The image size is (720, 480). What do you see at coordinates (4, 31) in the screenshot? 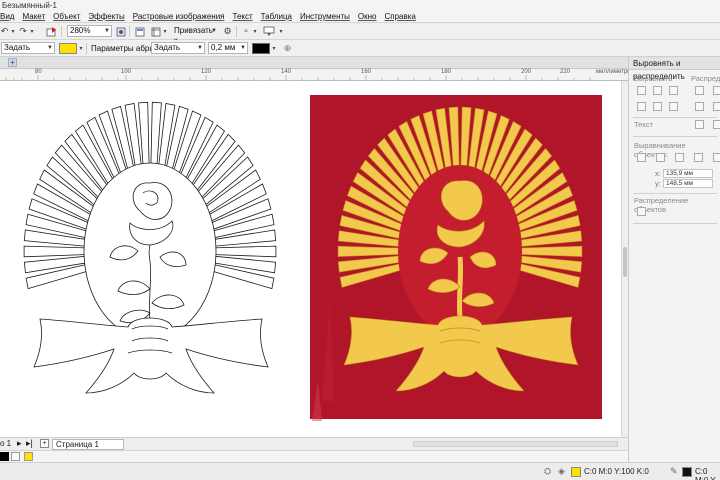
I see `undo-icon: ↶` at bounding box center [4, 31].